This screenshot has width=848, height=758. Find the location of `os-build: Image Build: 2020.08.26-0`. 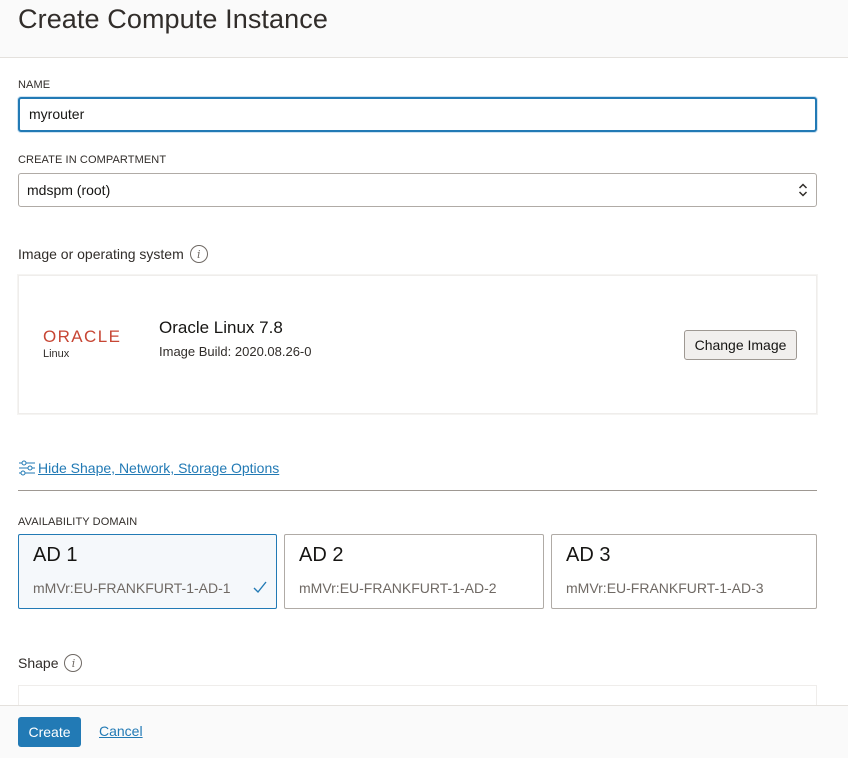

os-build: Image Build: 2020.08.26-0 is located at coordinates (235, 351).